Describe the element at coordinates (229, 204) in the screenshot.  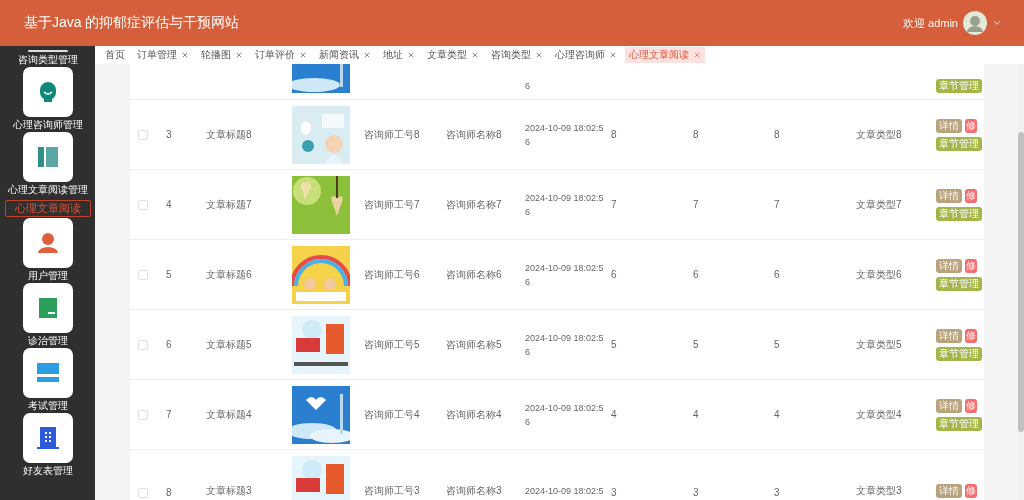
I see `table-cell-text: 文章标题7` at that location.